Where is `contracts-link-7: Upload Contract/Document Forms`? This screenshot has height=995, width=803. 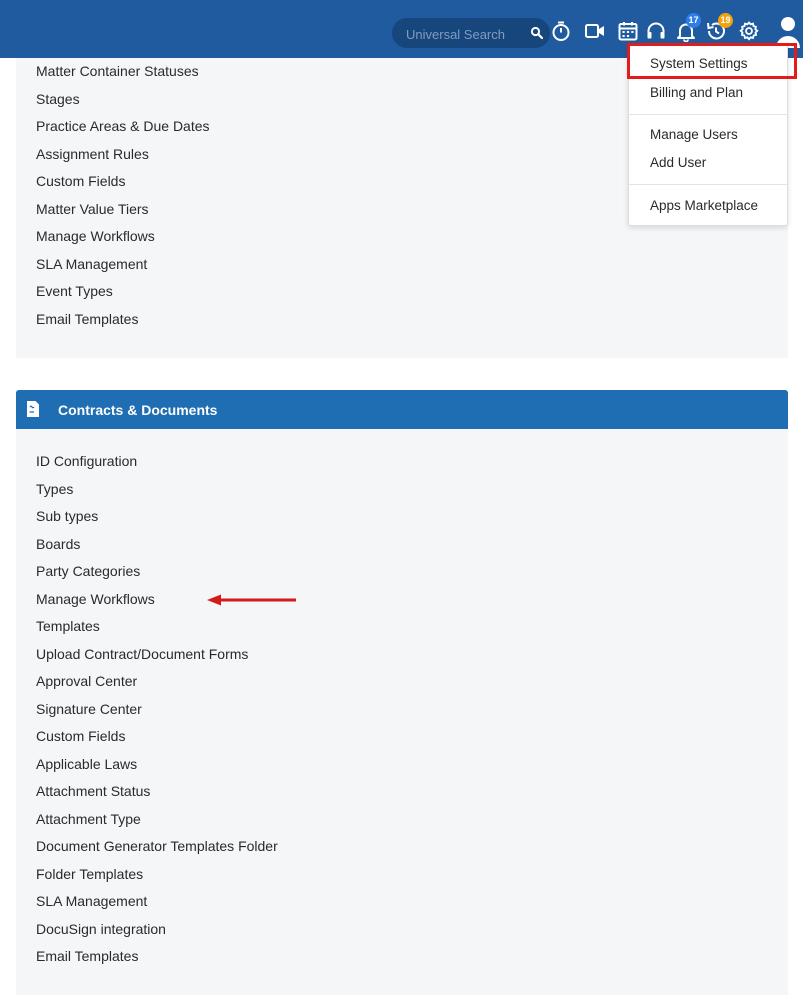
contracts-link-7: Upload Contract/Document Forms is located at coordinates (157, 655).